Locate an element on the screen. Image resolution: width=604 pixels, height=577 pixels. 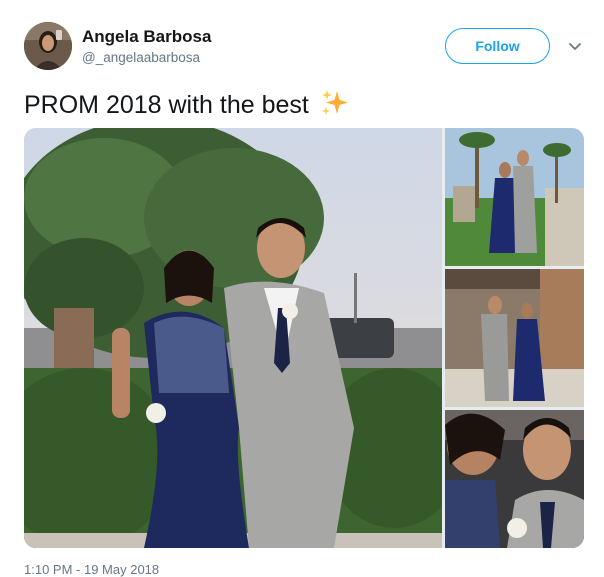
couple-selfie-photo is located at coordinates (514, 479).